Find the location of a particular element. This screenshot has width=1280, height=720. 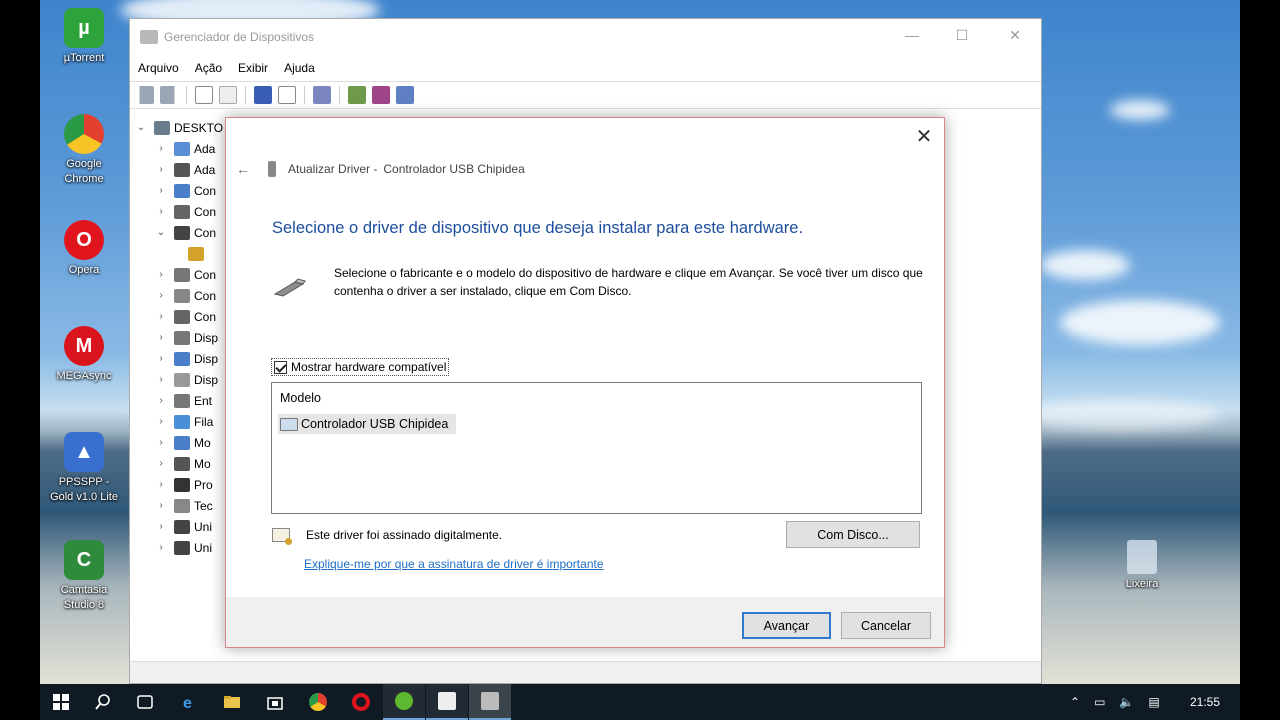

update-driver-icon is located at coordinates (357, 95).